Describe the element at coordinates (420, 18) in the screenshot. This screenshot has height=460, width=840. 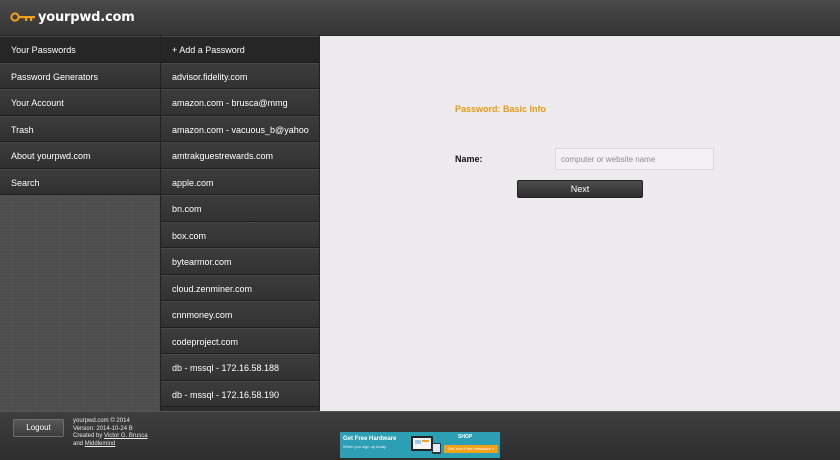
I see `app-header: yourpwd.com` at that location.